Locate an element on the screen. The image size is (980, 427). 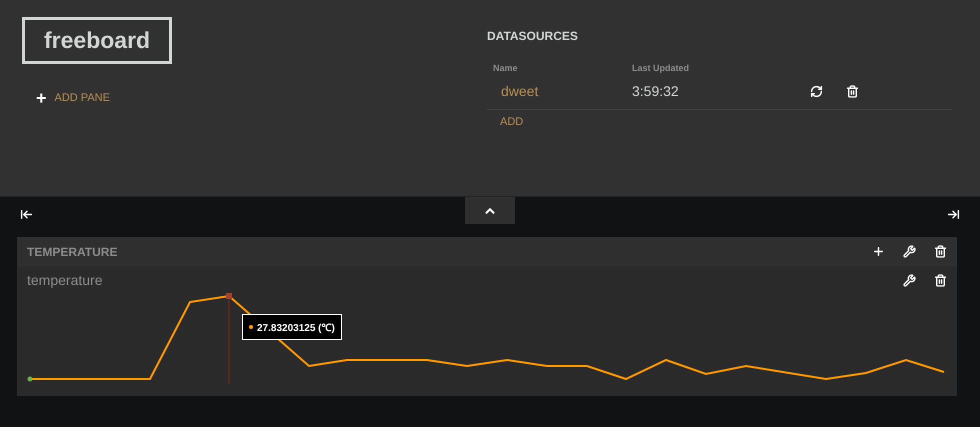
column-header: Last Updated is located at coordinates (661, 68).